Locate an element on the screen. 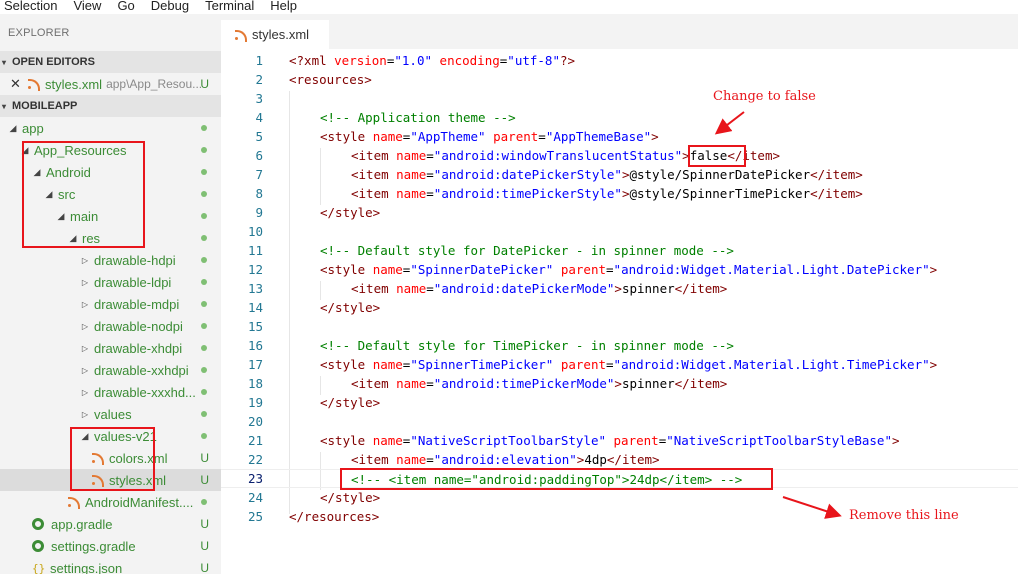 Image resolution: width=1018 pixels, height=574 pixels. code-line: 1 <?xml version="1.0" encoding="utf-8"?> is located at coordinates (619, 60).